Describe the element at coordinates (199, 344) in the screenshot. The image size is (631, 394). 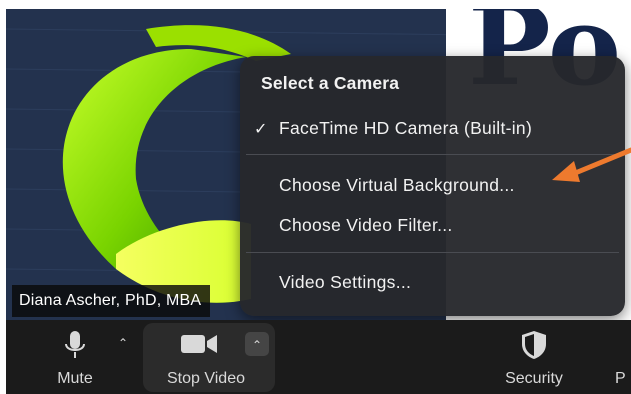
I see `video-camera-icon` at that location.